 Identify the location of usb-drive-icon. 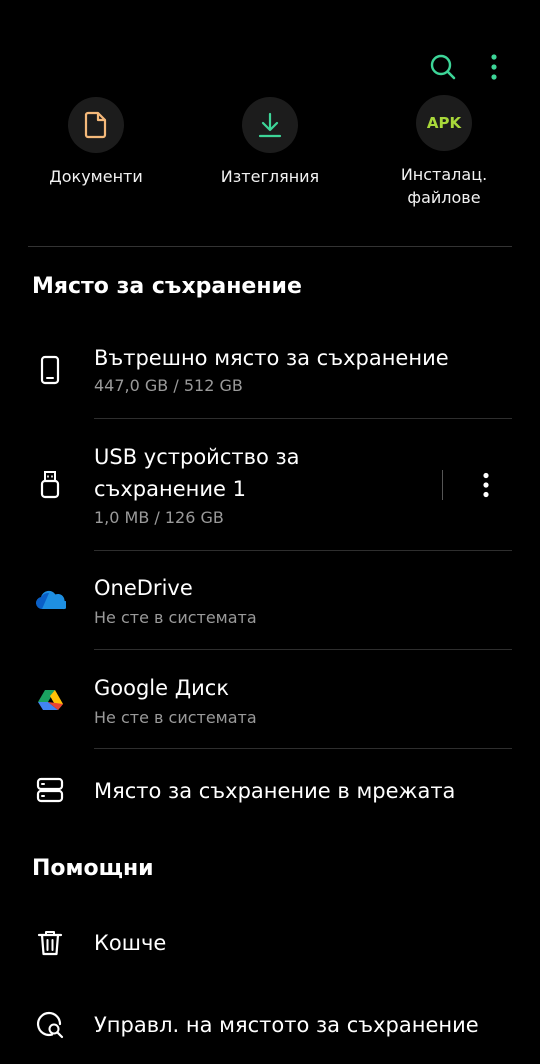
(50, 485).